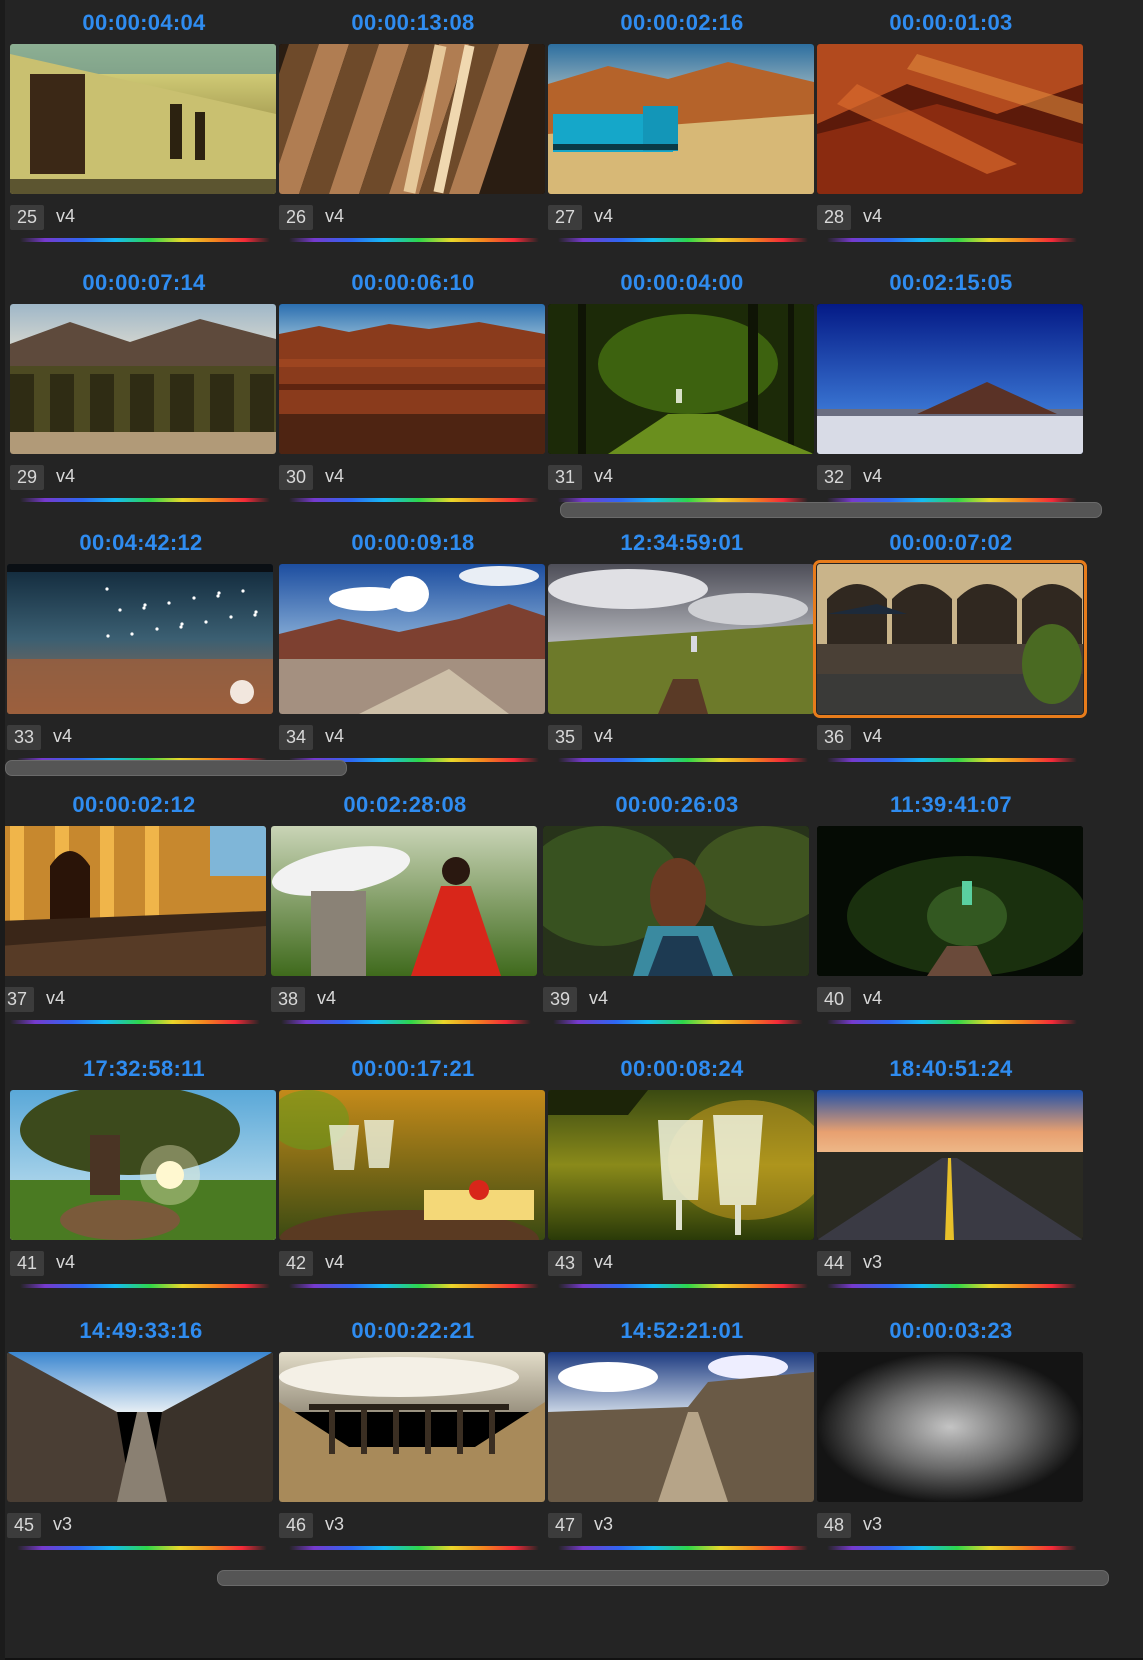 Image resolution: width=1143 pixels, height=1660 pixels. I want to click on clip-number-badge: 39, so click(560, 999).